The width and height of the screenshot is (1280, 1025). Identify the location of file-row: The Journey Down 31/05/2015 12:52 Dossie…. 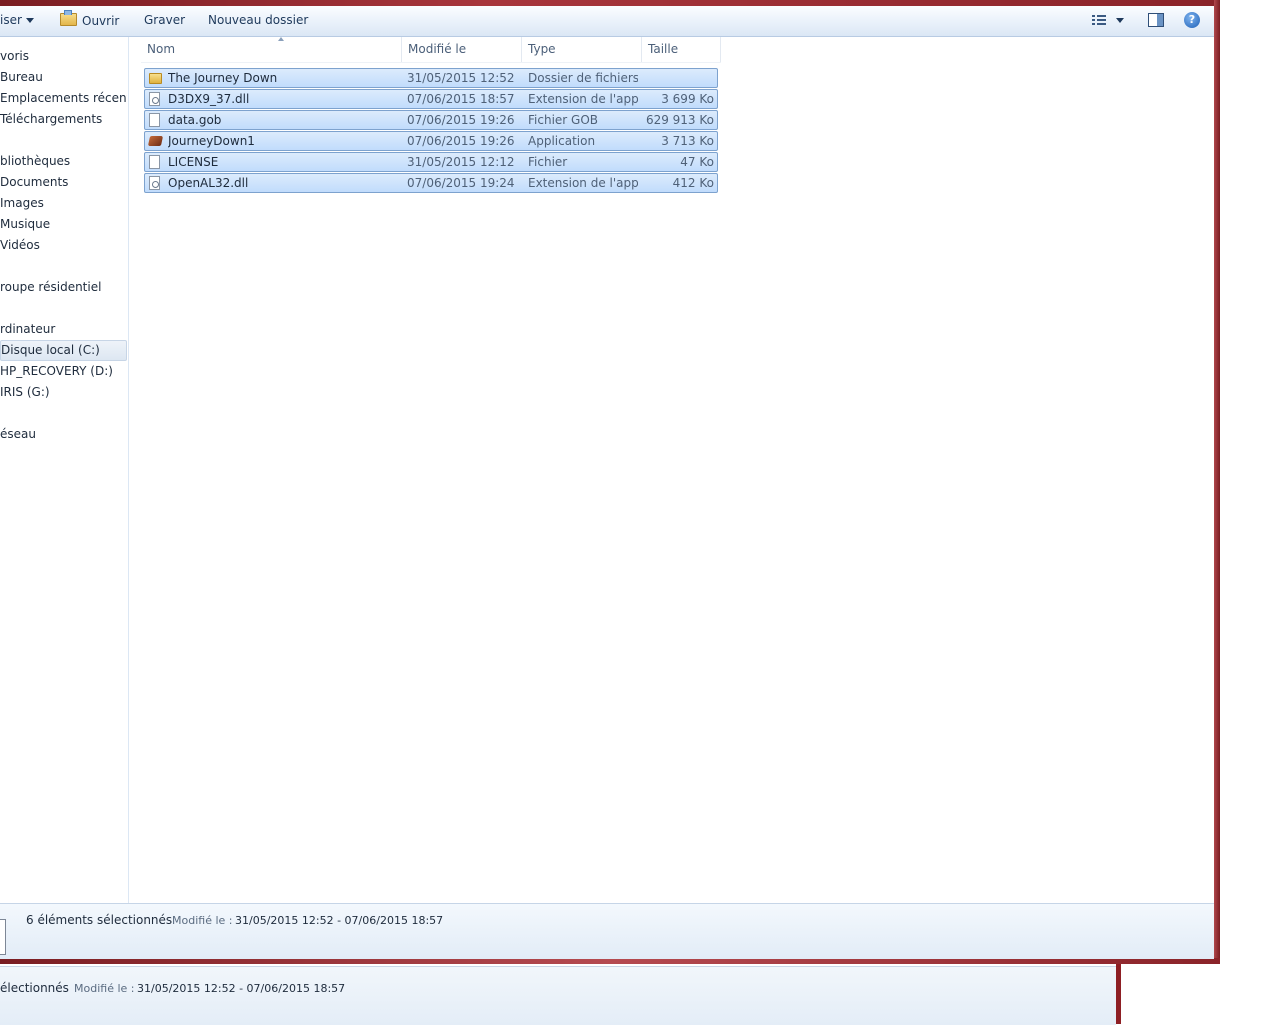
(431, 78).